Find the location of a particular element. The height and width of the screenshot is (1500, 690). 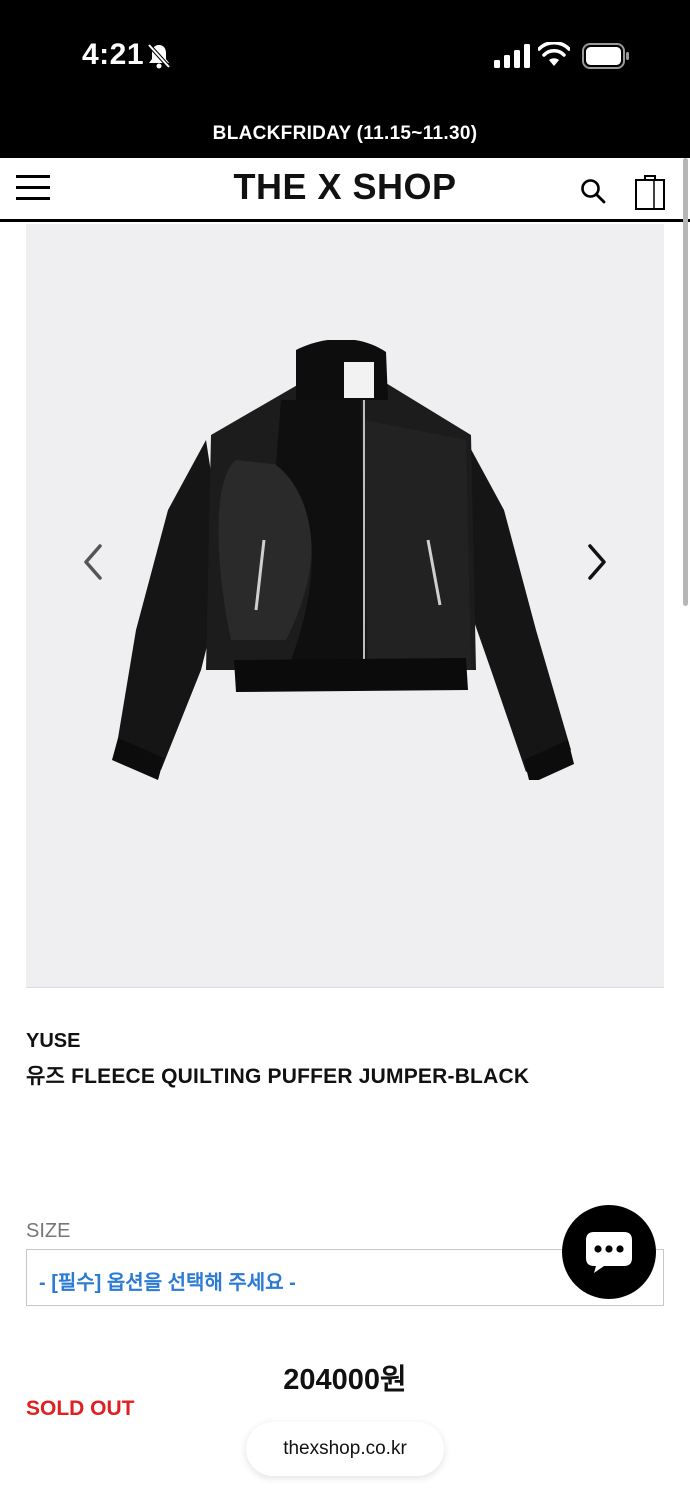

product-price: 204000원 is located at coordinates (345, 1380).